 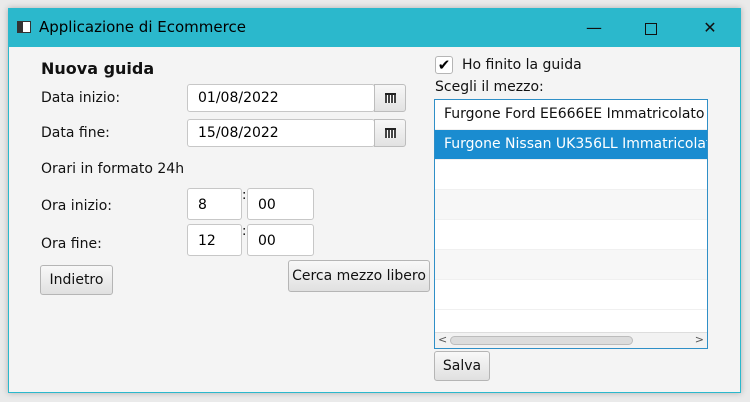 What do you see at coordinates (281, 98) in the screenshot?
I see `start-date-input: 01/08/2022` at bounding box center [281, 98].